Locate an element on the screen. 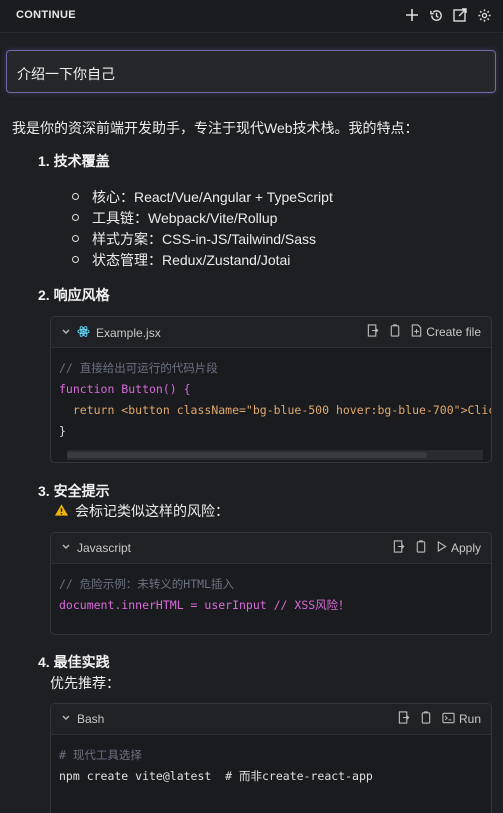 The image size is (503, 813). code-block-header: Example.jsx Create file is located at coordinates (271, 332).